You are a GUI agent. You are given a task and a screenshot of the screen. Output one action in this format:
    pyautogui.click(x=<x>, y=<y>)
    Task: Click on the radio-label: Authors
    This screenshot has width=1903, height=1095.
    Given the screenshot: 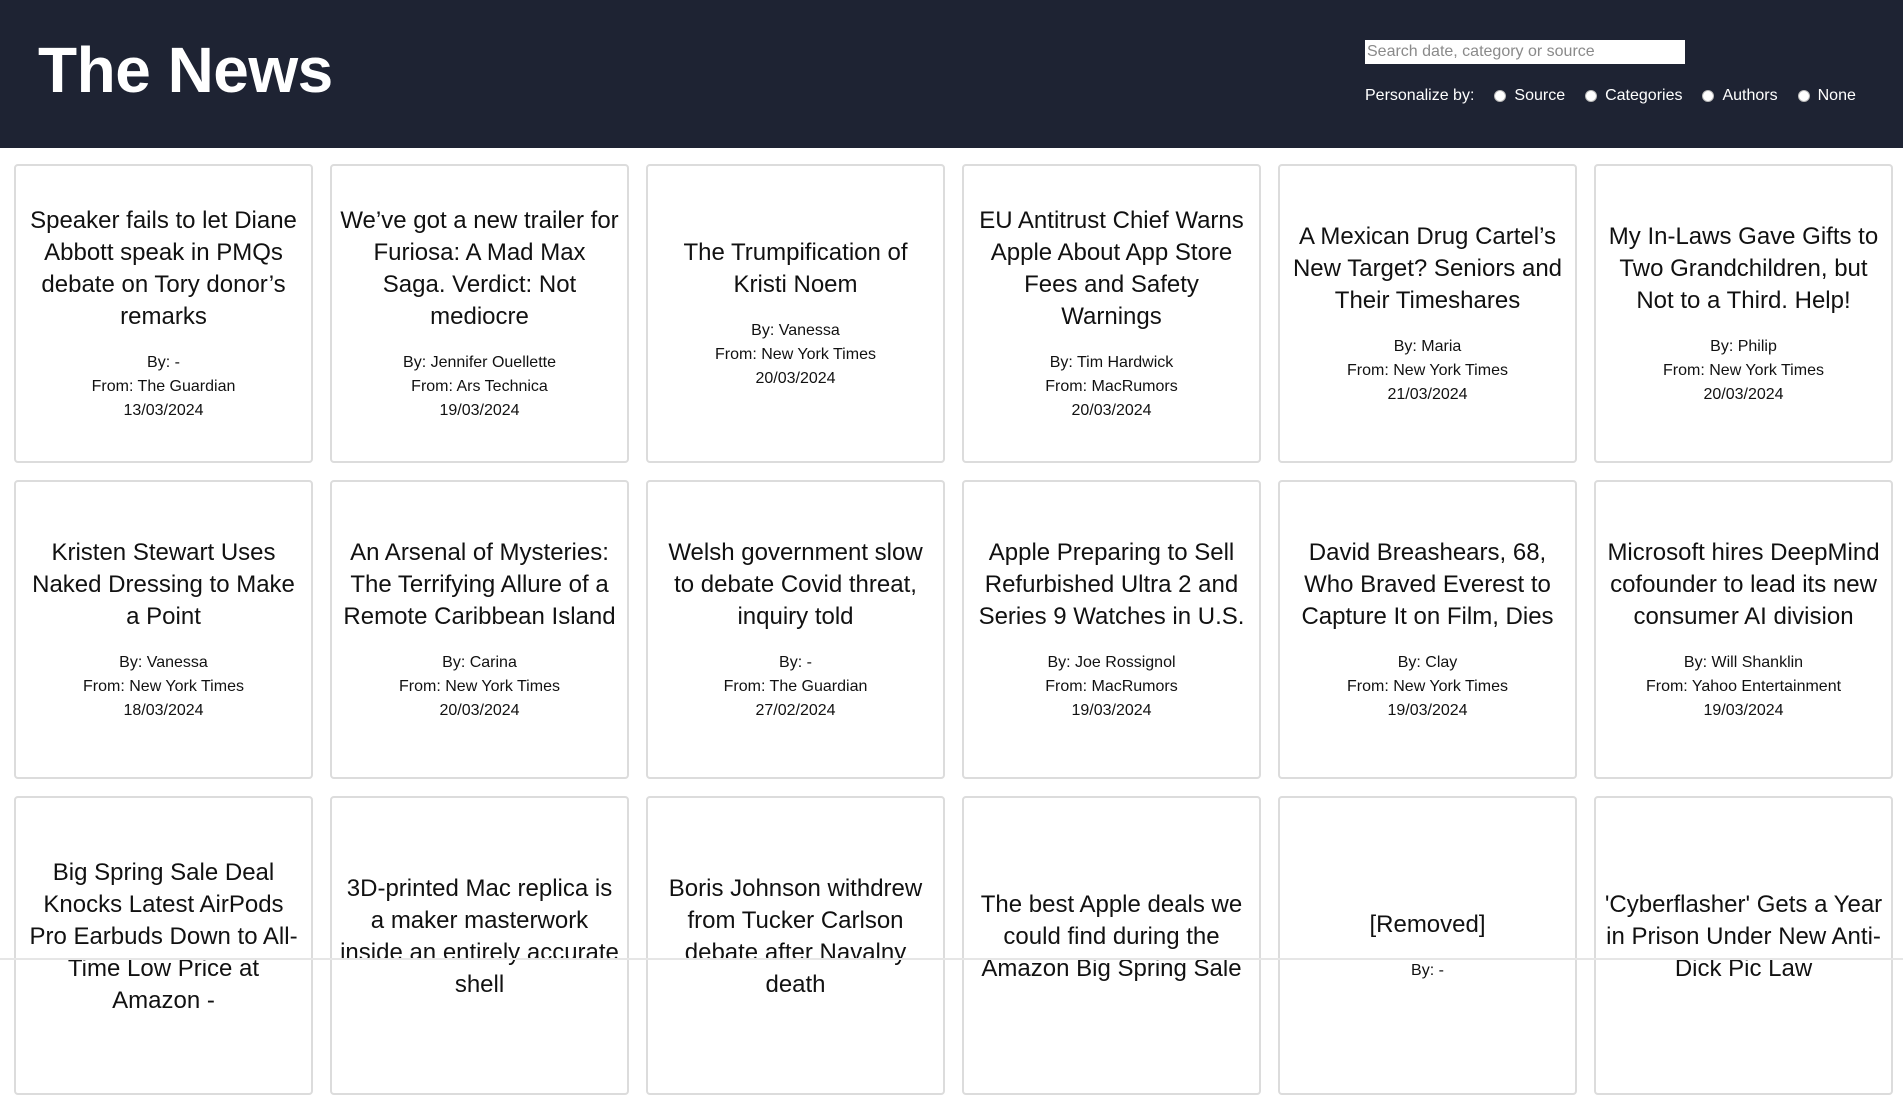 What is the action you would take?
    pyautogui.click(x=1750, y=95)
    